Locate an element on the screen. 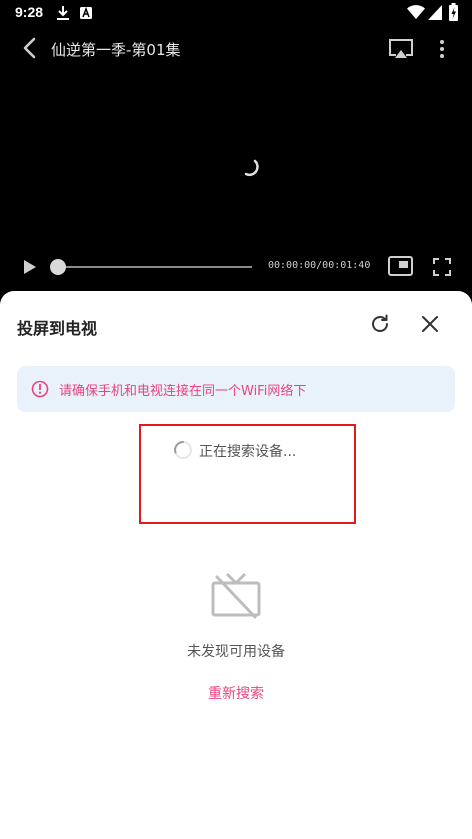 This screenshot has width=472, height=839. no-device-text: 未发现可用设备 is located at coordinates (236, 652).